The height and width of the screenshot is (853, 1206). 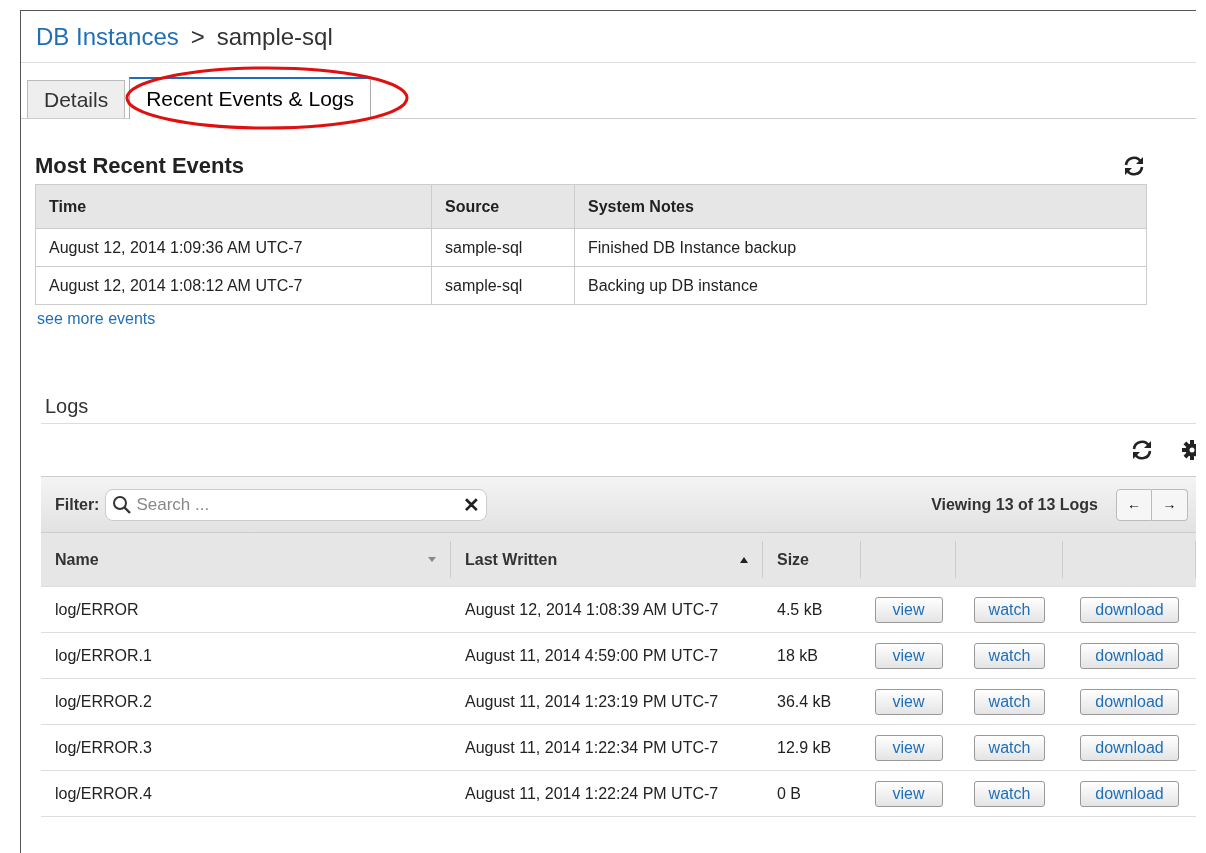 What do you see at coordinates (793, 559) in the screenshot?
I see `column-header: Size` at bounding box center [793, 559].